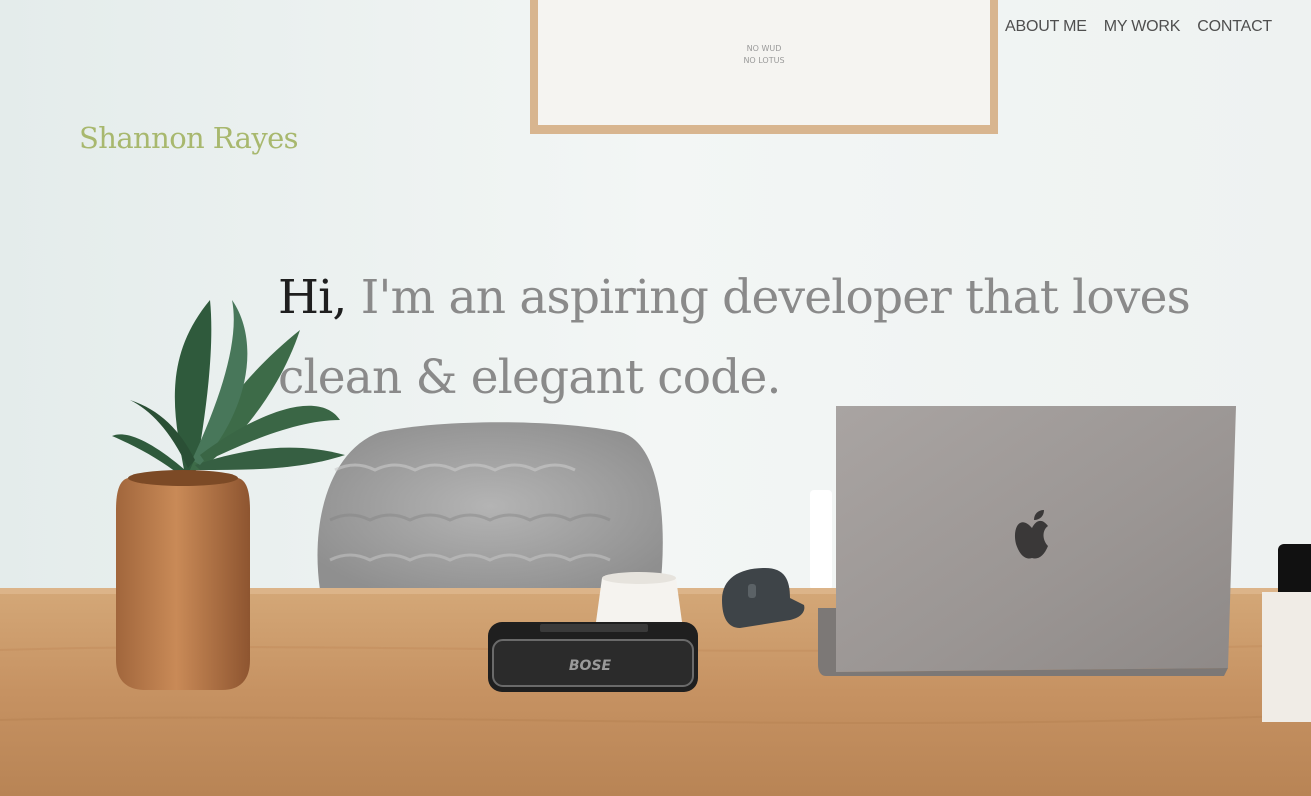  What do you see at coordinates (764, 48) in the screenshot?
I see `poster-text-line1: NO WUD` at bounding box center [764, 48].